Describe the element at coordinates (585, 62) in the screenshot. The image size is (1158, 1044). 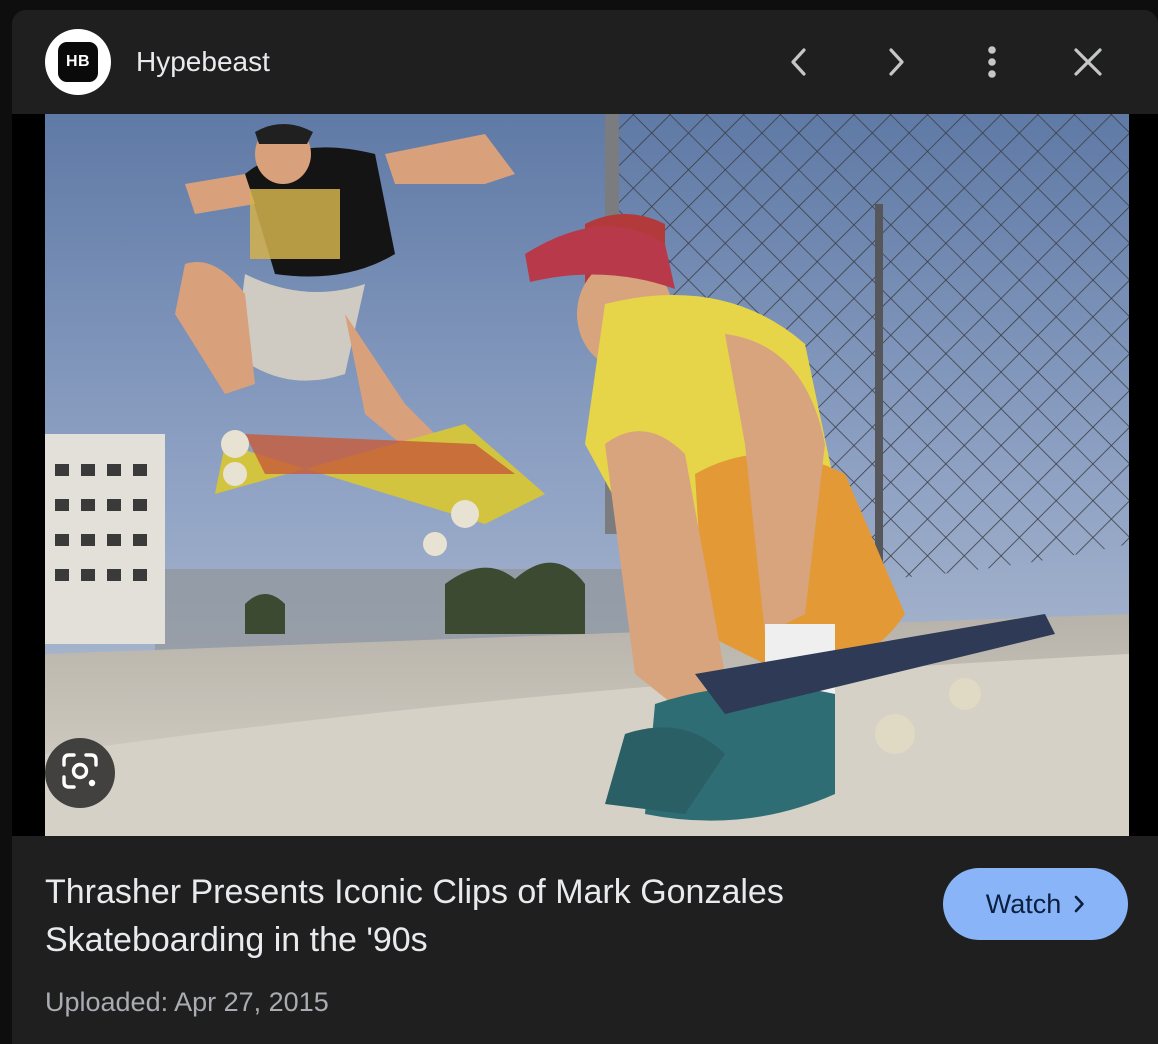
I see `panel-header: HB Hypebeast` at that location.